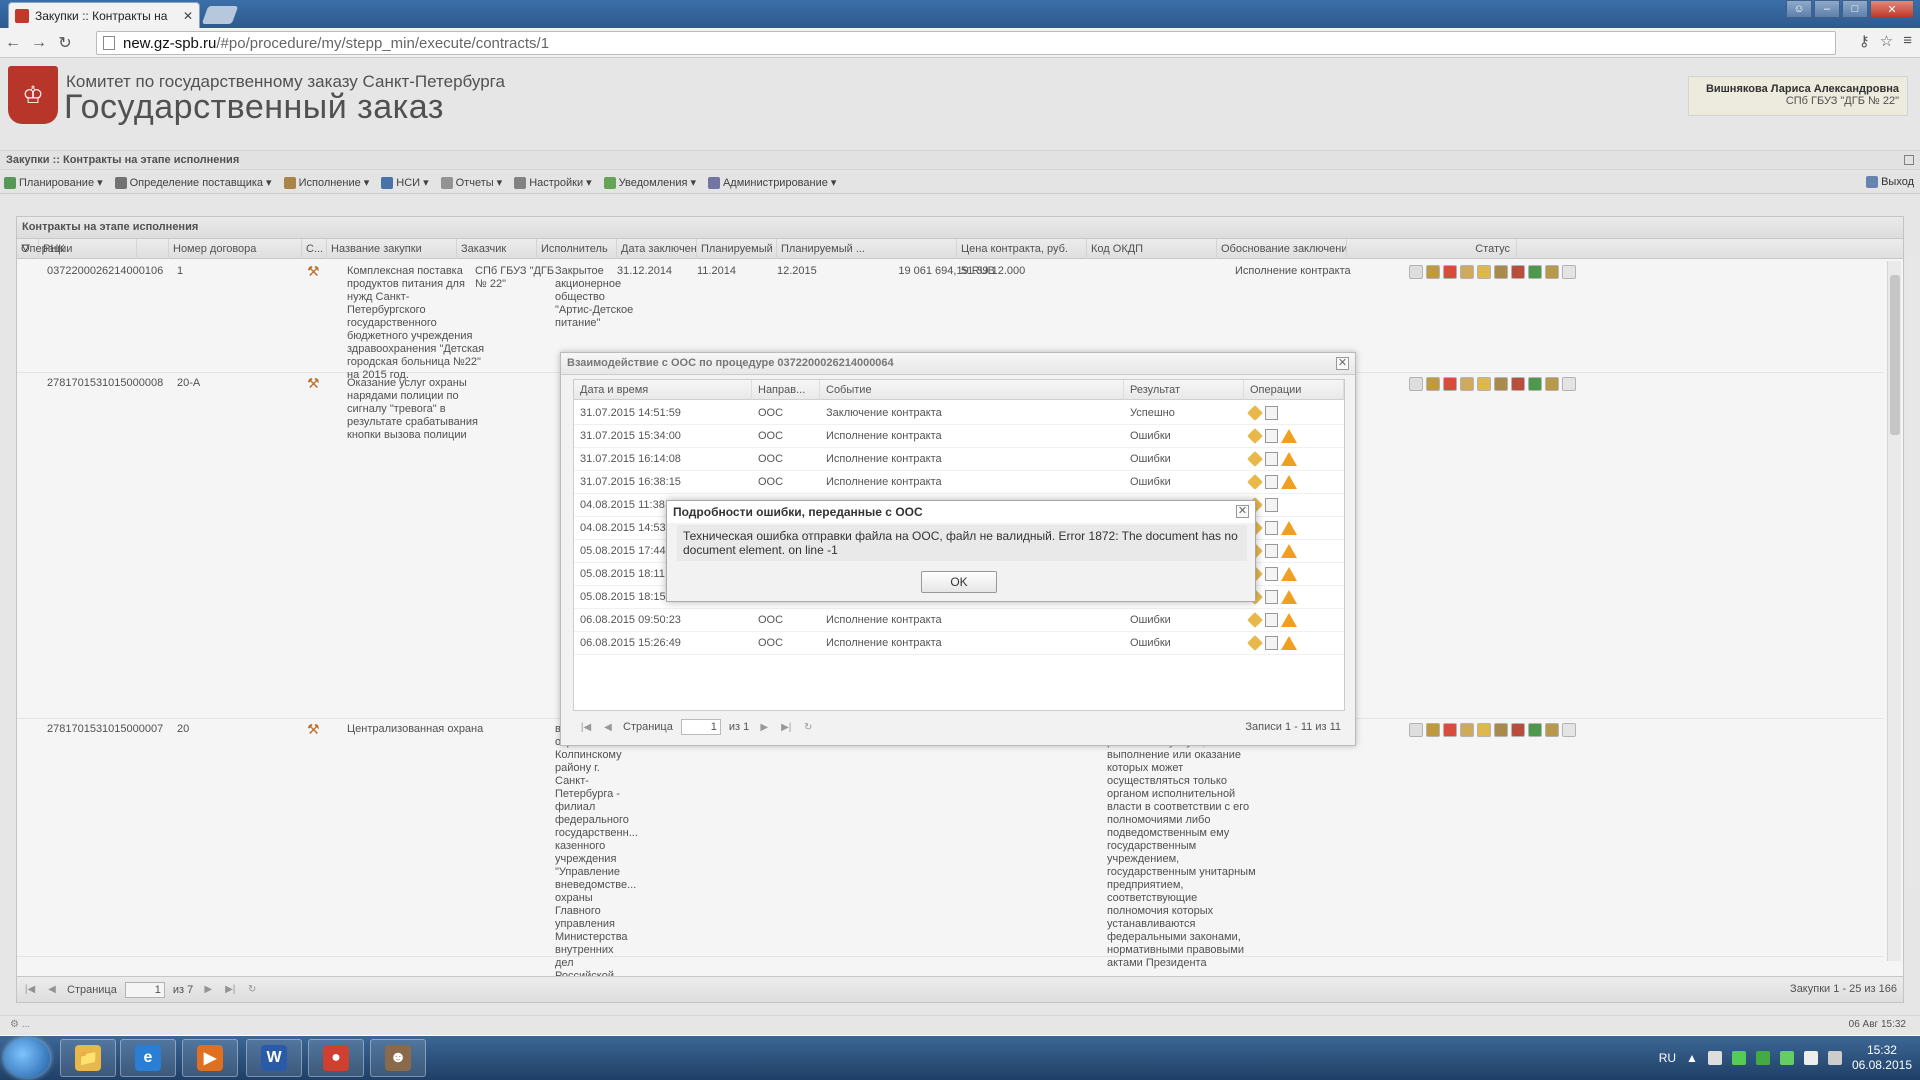 Image resolution: width=1920 pixels, height=1080 pixels. I want to click on tray-network-icon, so click(1762, 1058).